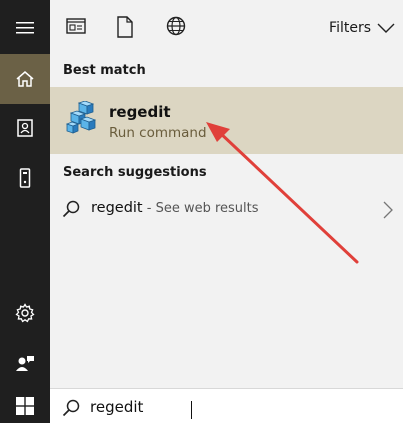 This screenshot has width=403, height=423. I want to click on apps-filter-button, so click(76, 28).